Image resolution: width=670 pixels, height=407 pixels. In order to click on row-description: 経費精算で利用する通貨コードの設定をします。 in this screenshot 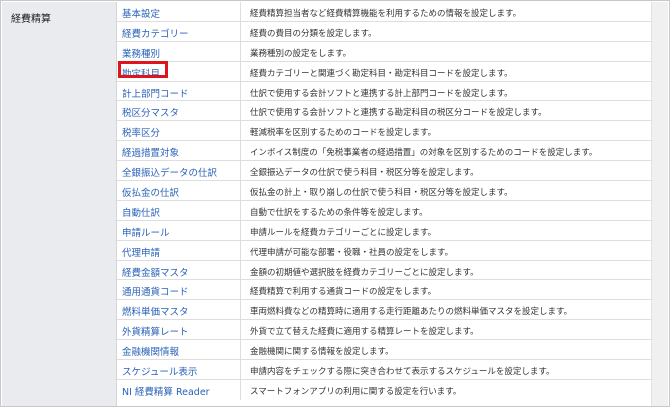, I will do `click(343, 292)`.